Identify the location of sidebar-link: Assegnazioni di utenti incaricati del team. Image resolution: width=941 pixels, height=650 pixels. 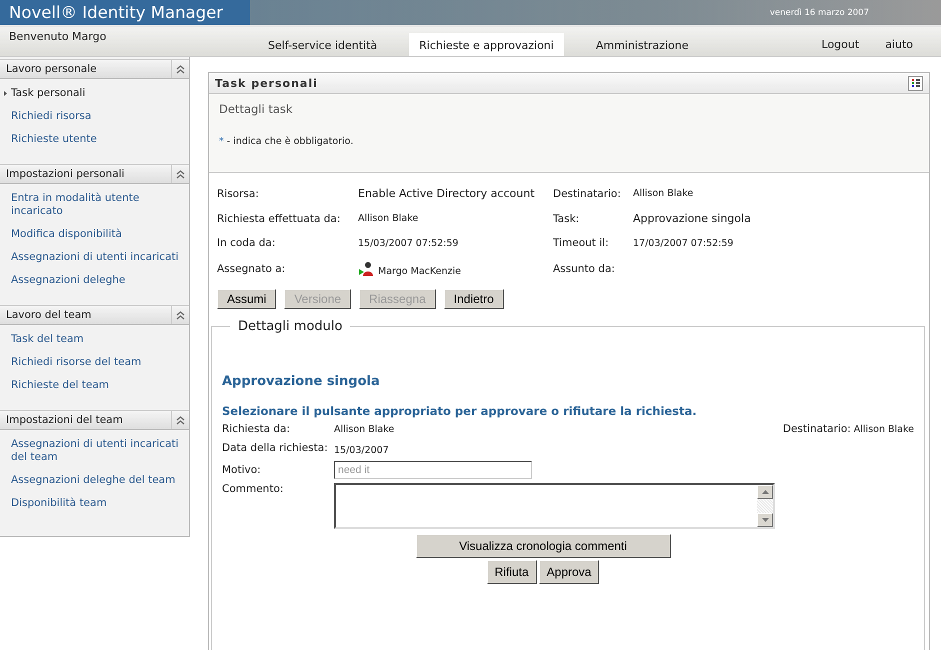
(99, 451).